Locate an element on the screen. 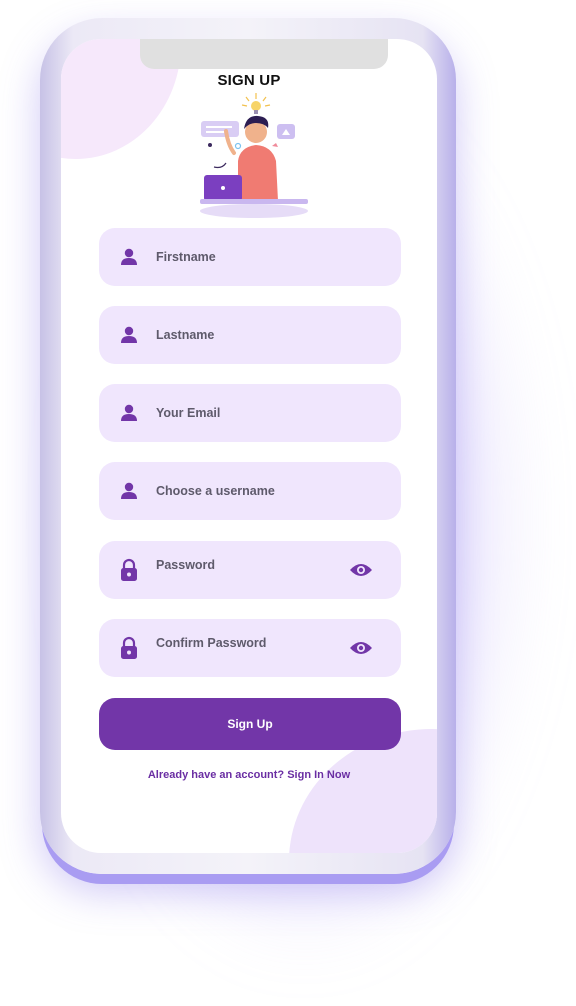 Image resolution: width=576 pixels, height=1006 pixels. signup-button: Sign Up is located at coordinates (250, 724).